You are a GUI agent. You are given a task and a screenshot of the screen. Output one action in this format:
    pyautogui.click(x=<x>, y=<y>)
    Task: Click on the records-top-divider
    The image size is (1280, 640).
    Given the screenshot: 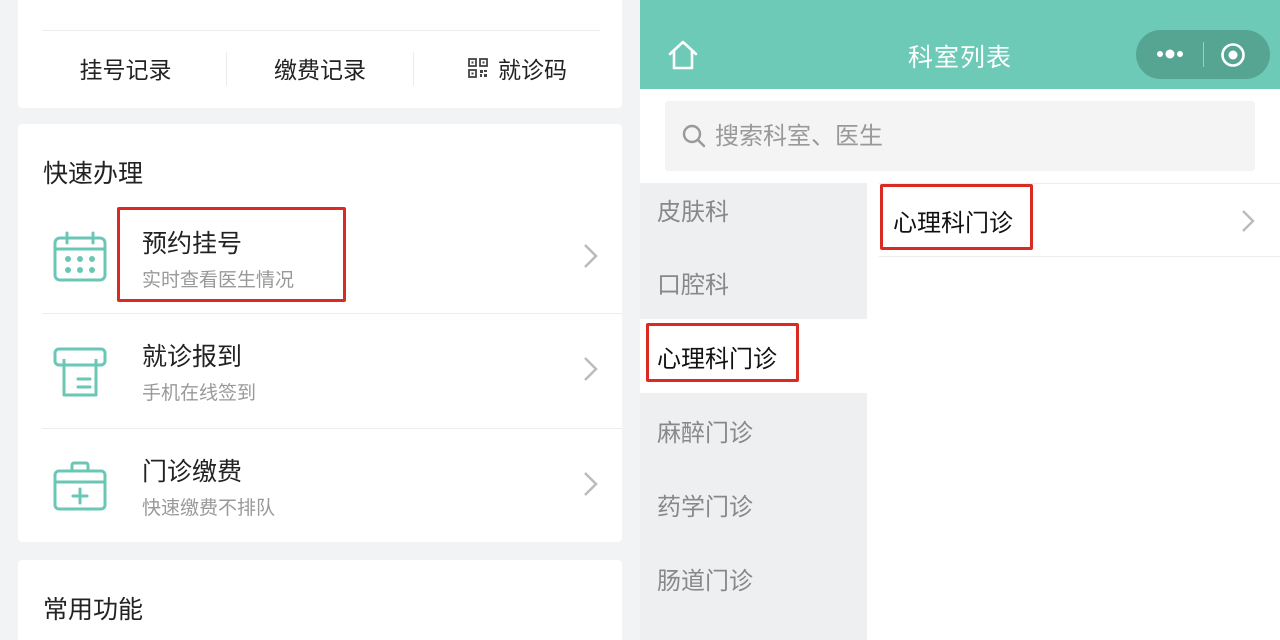 What is the action you would take?
    pyautogui.click(x=321, y=30)
    